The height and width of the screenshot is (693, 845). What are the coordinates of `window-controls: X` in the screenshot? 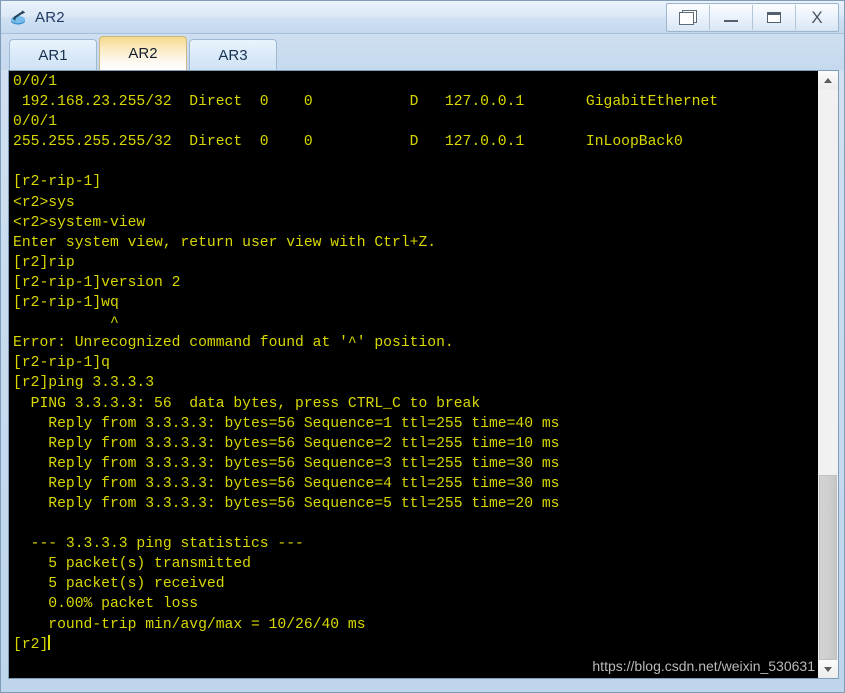 It's located at (752, 17).